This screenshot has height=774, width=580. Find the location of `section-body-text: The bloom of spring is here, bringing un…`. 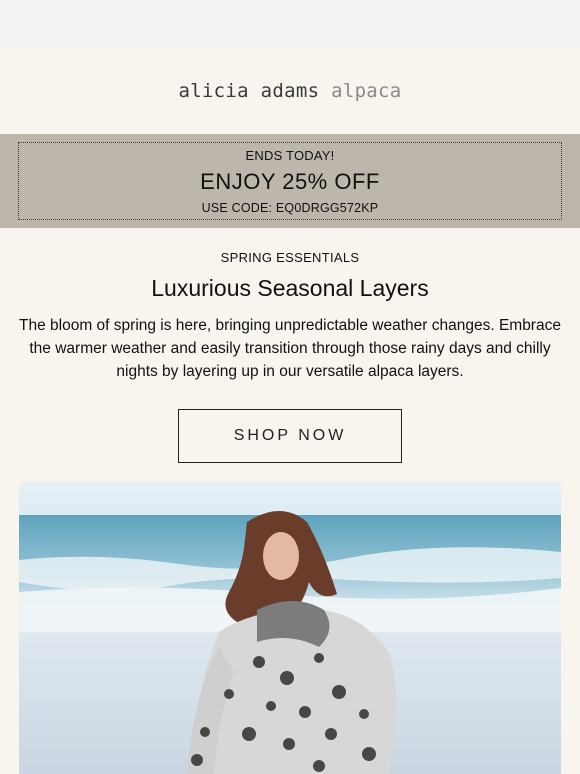

section-body-text: The bloom of spring is here, bringing un… is located at coordinates (290, 348).